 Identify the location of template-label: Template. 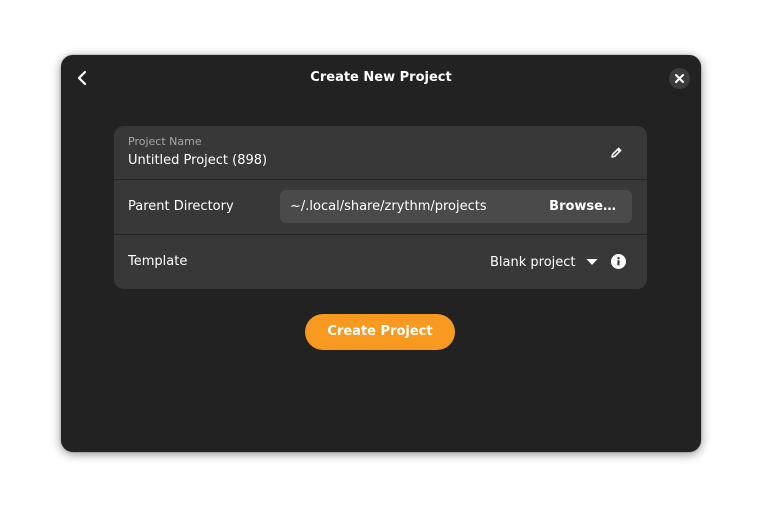
(158, 261).